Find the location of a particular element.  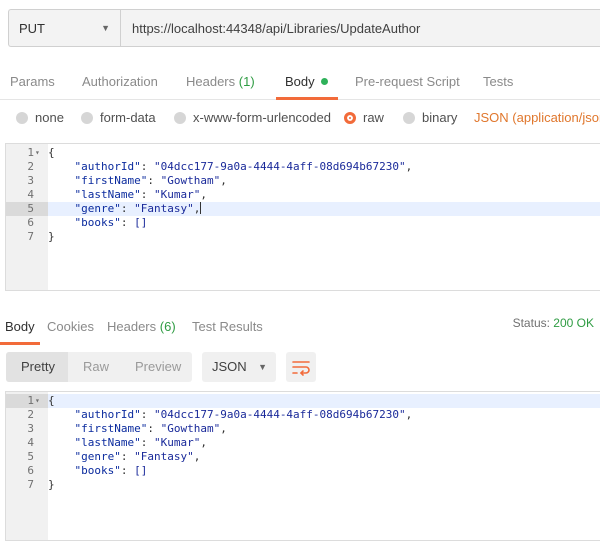

radio-none: none is located at coordinates (40, 117).